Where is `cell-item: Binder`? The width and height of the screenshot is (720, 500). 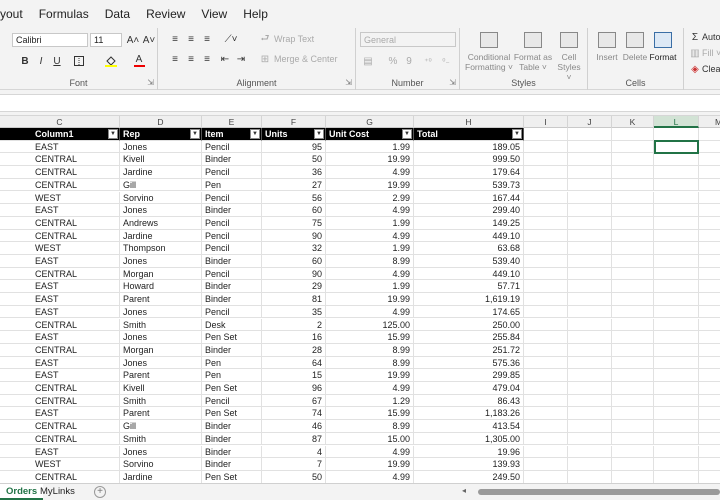 cell-item: Binder is located at coordinates (232, 210).